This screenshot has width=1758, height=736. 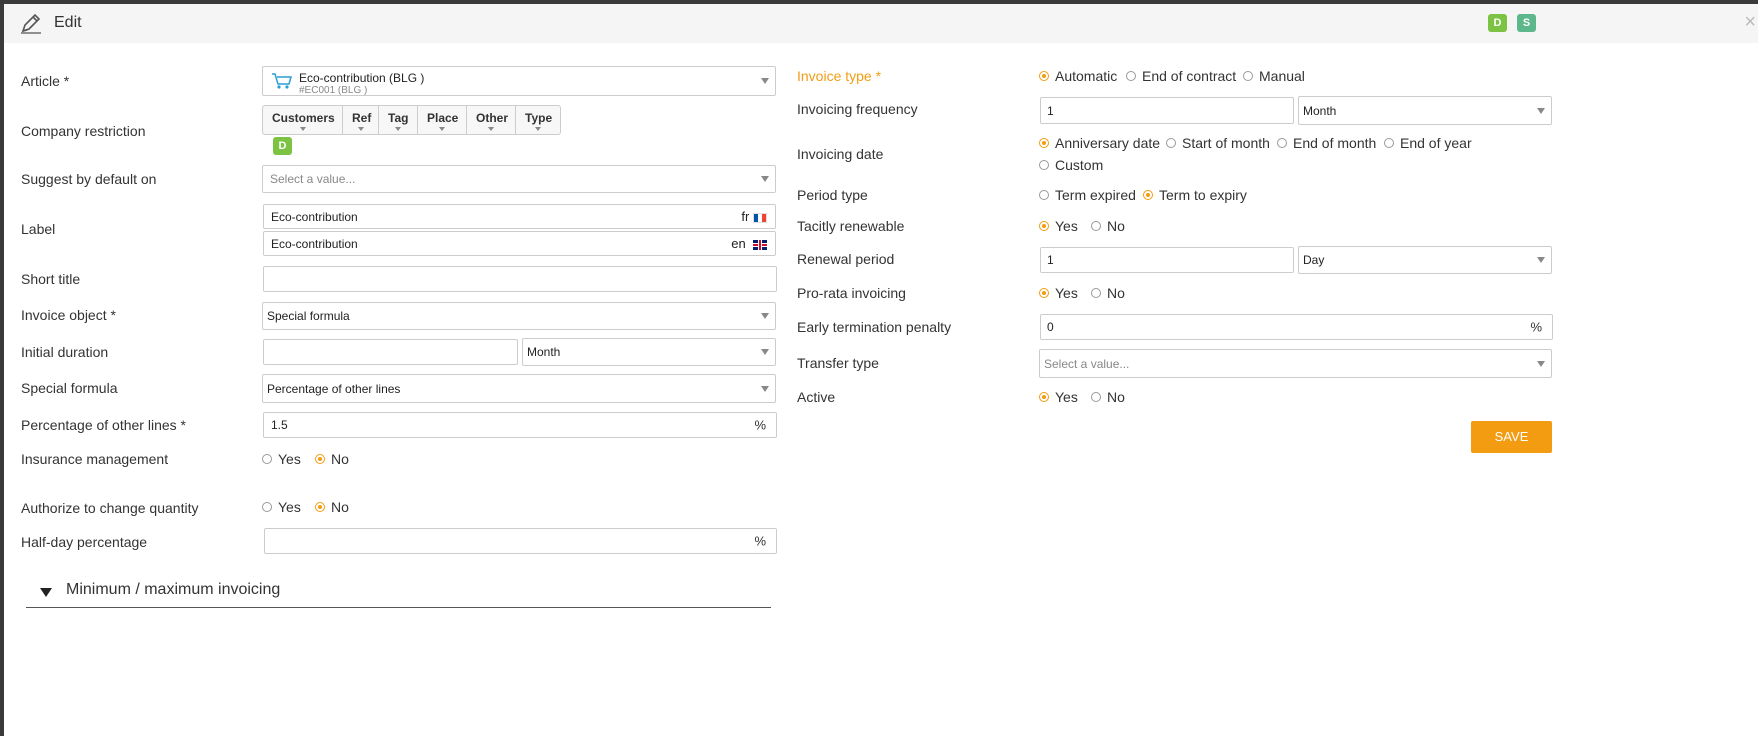 What do you see at coordinates (1320, 110) in the screenshot?
I see `invoicing-frequency-unit: Month` at bounding box center [1320, 110].